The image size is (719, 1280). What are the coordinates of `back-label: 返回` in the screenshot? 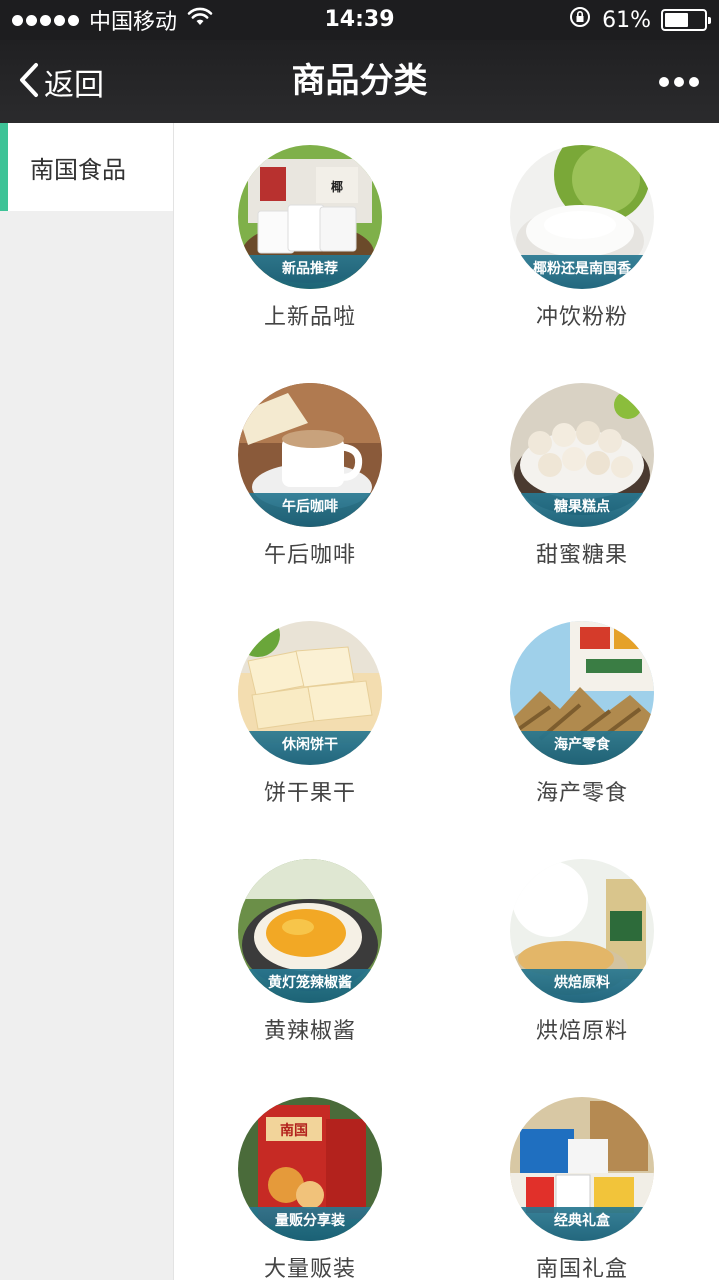 It's located at (74, 85).